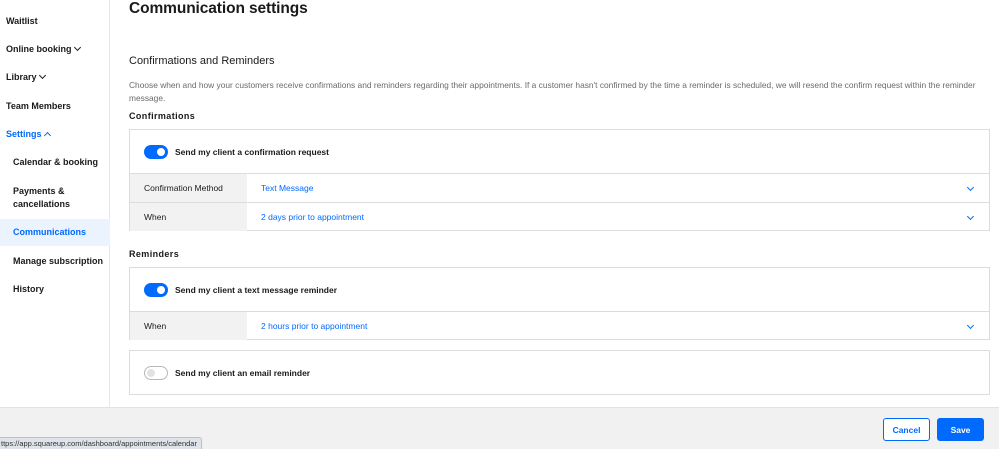 The height and width of the screenshot is (449, 999). Describe the element at coordinates (55, 134) in the screenshot. I see `sidebar-item-settings: Settings` at that location.